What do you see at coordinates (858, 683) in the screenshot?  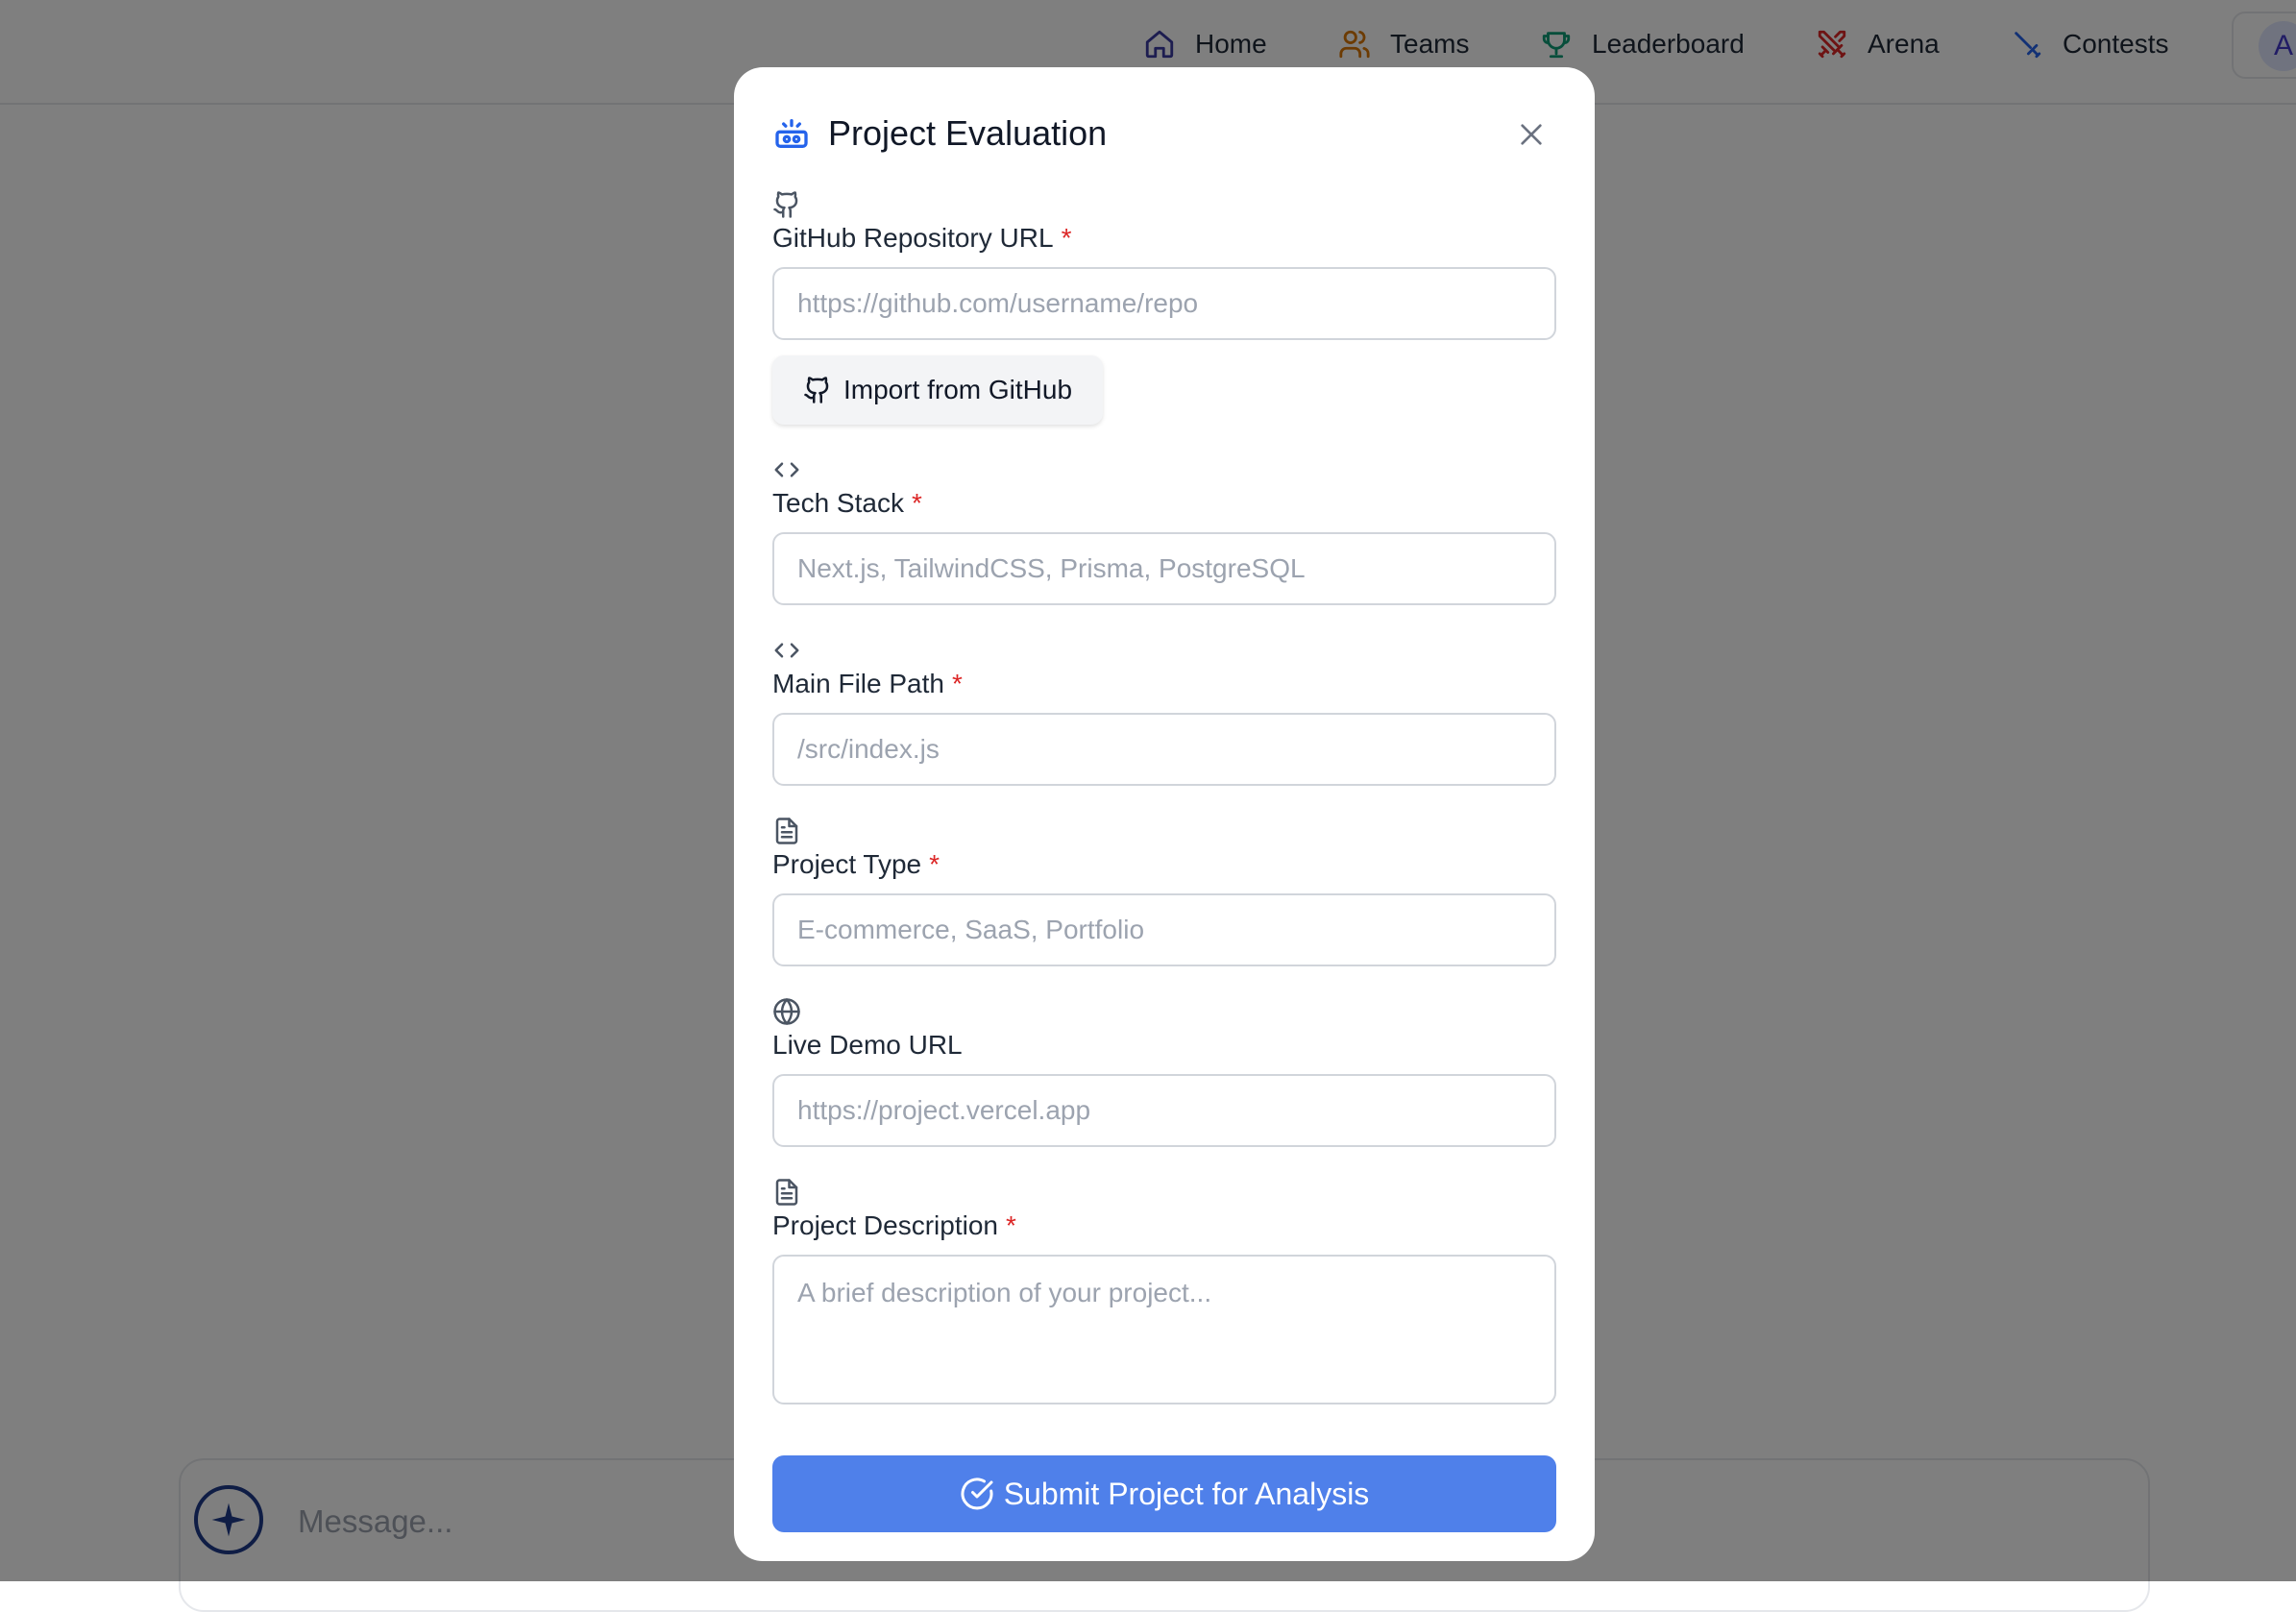 I see `main-file-path-label-text: Main File Path` at bounding box center [858, 683].